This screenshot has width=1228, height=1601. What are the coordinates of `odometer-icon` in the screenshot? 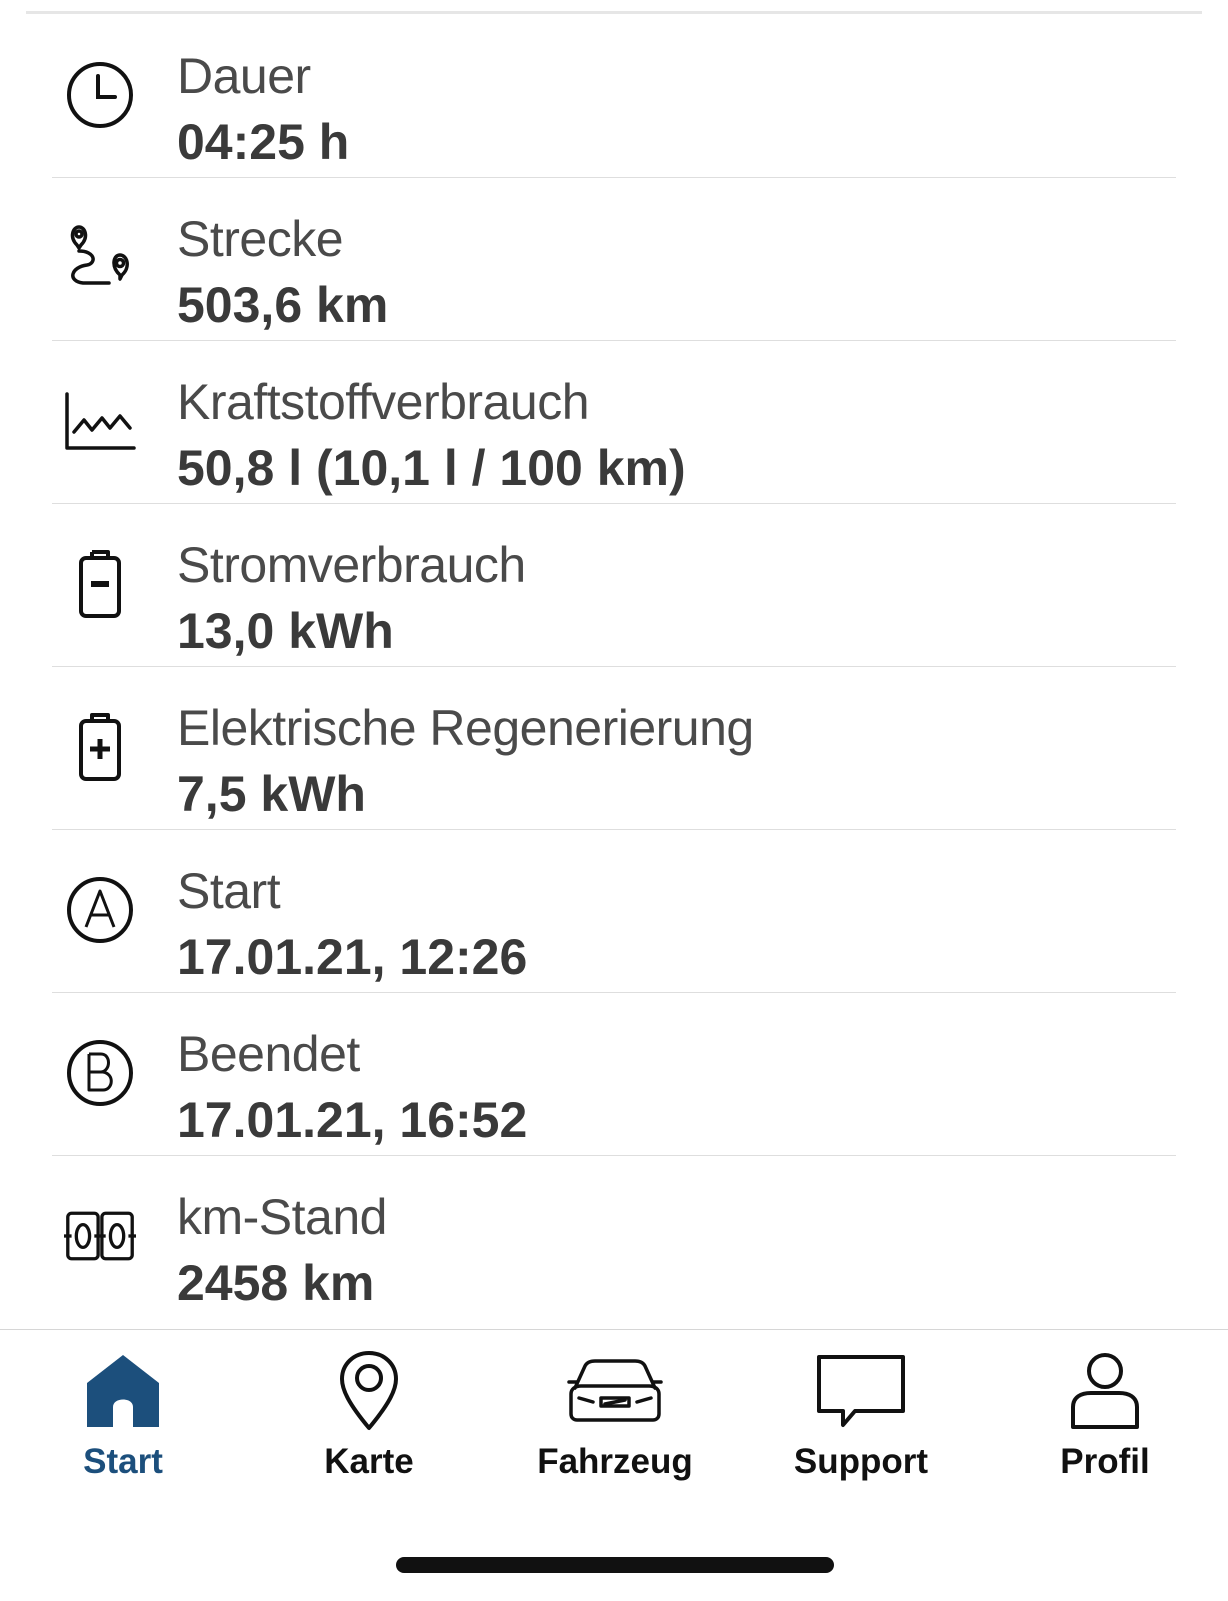 It's located at (100, 1236).